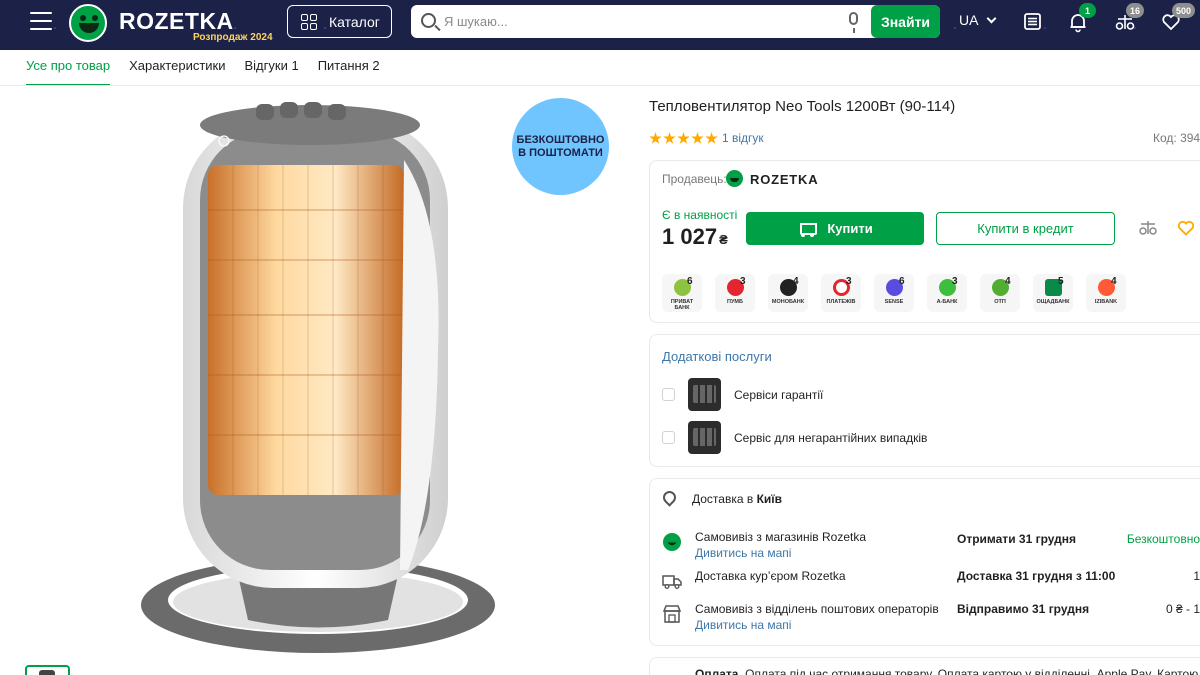  I want to click on delivery-date: Отримати 31 грудня, so click(1016, 539).